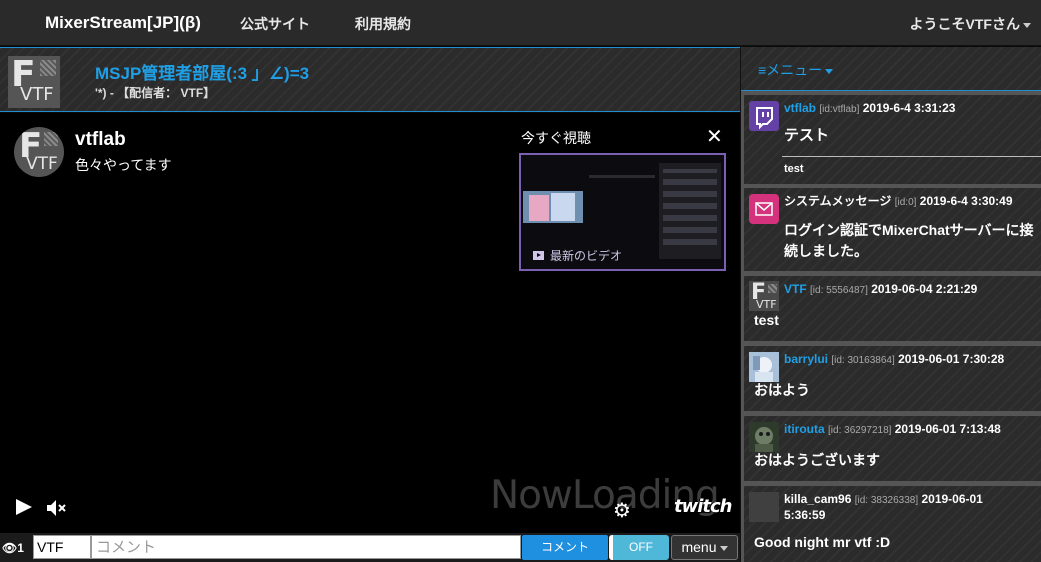  I want to click on message-user: vtflab, so click(800, 108).